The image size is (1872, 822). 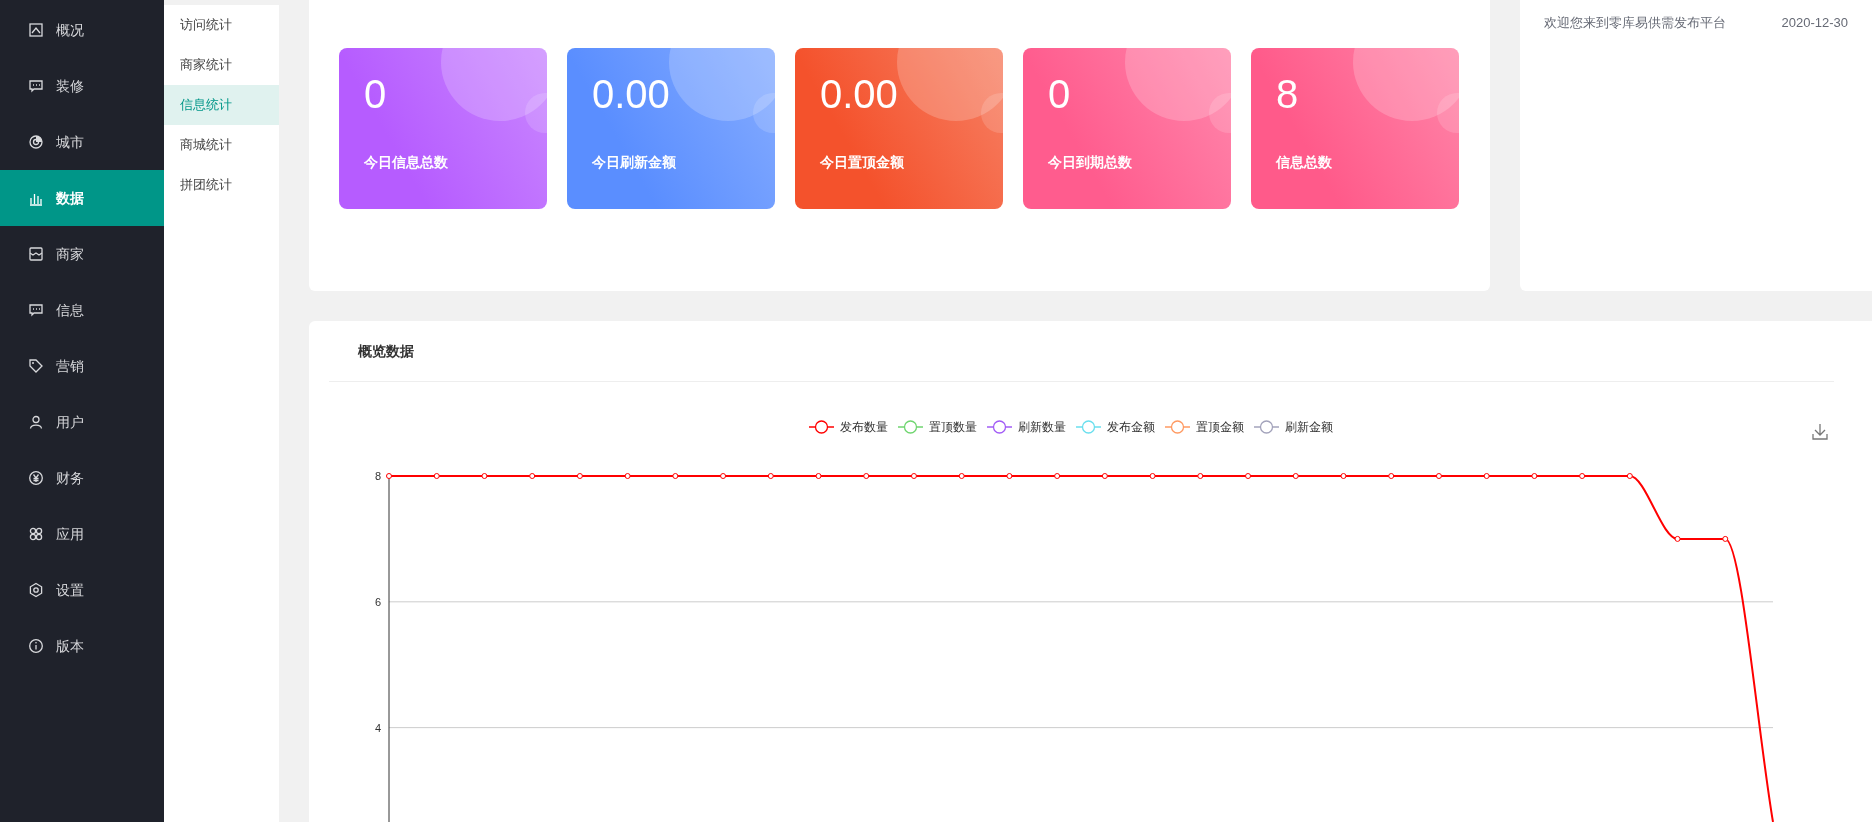 What do you see at coordinates (953, 427) in the screenshot?
I see `legend-label: 置顶数量` at bounding box center [953, 427].